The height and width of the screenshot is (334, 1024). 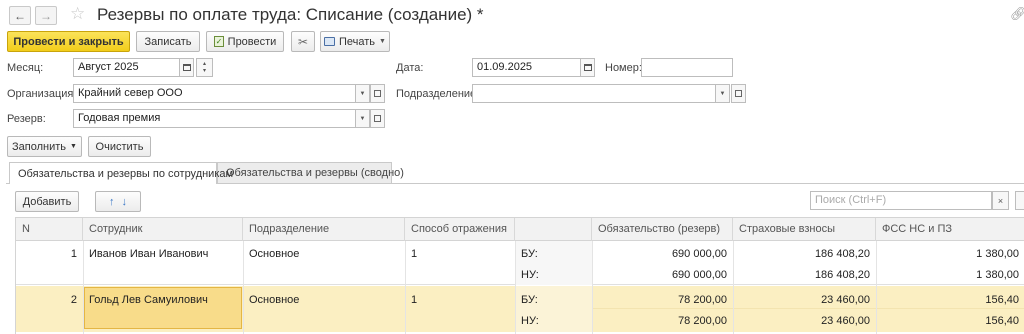 I want to click on col-employee: Сотрудник, so click(x=163, y=229).